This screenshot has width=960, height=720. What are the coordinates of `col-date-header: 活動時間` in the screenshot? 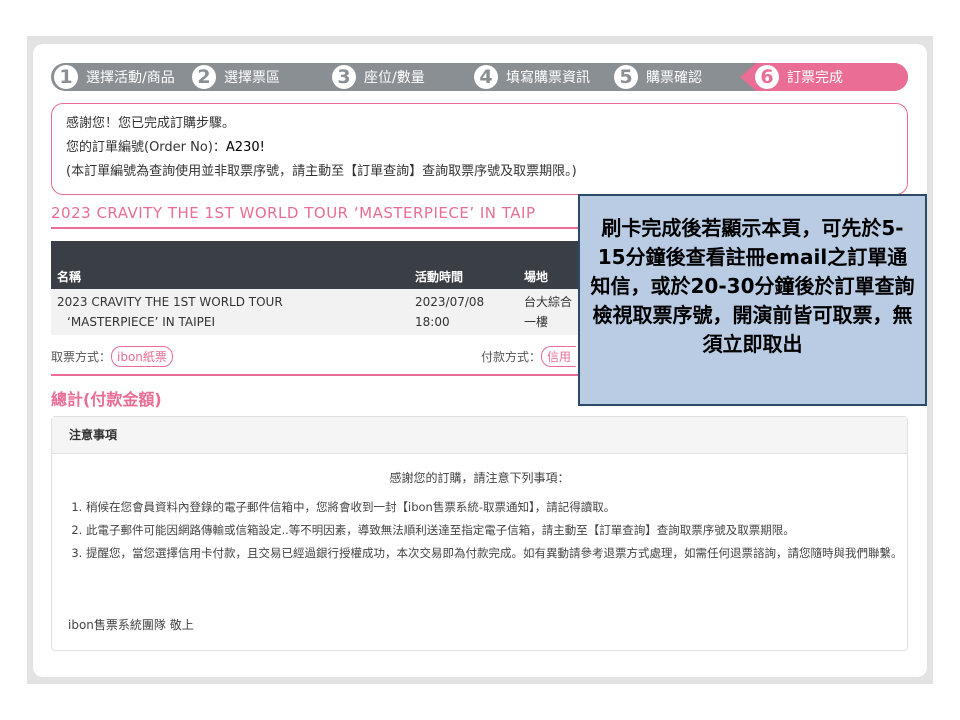 It's located at (439, 277).